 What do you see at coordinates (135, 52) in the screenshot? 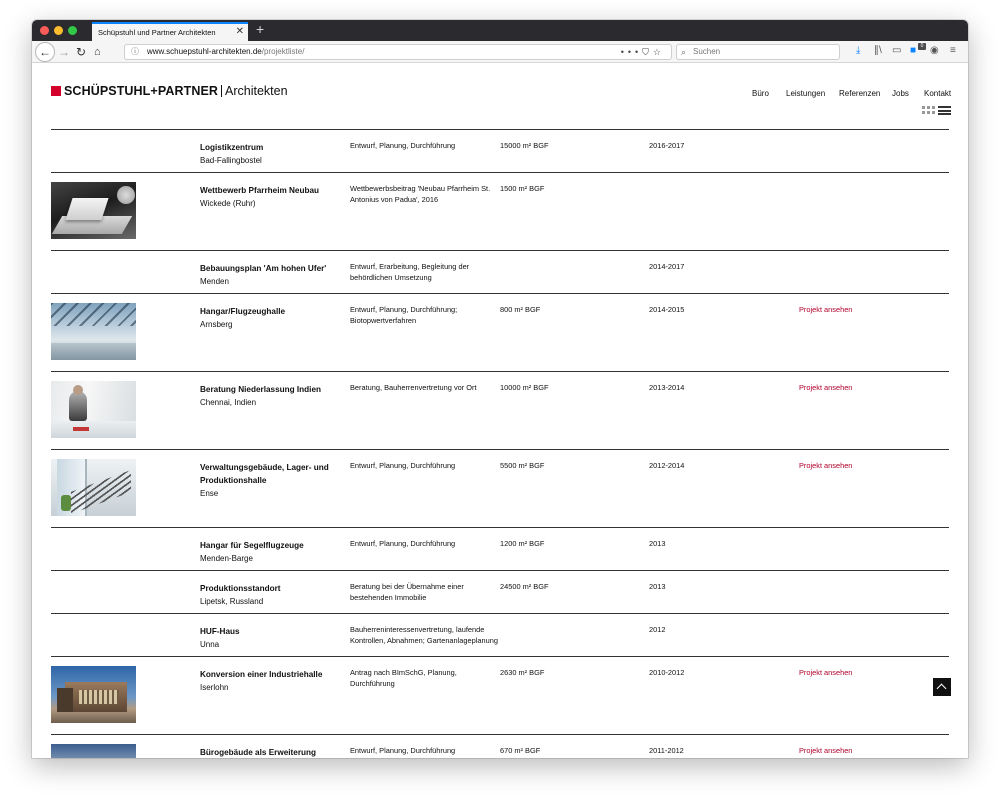
I see `info-icon: ⓘ` at bounding box center [135, 52].